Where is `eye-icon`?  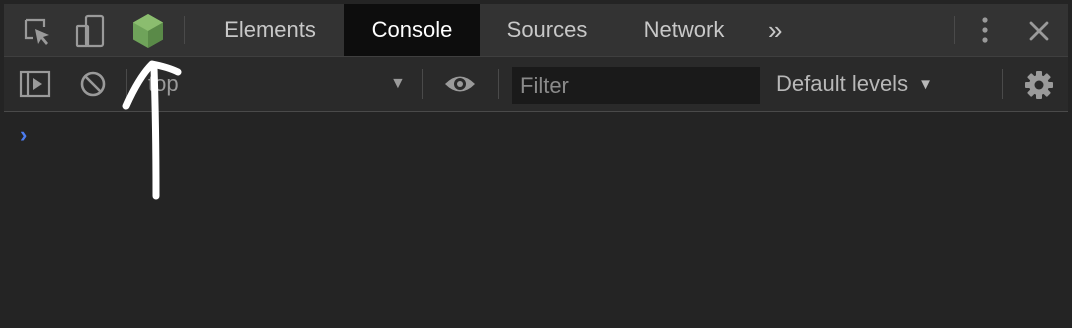
eye-icon is located at coordinates (460, 84).